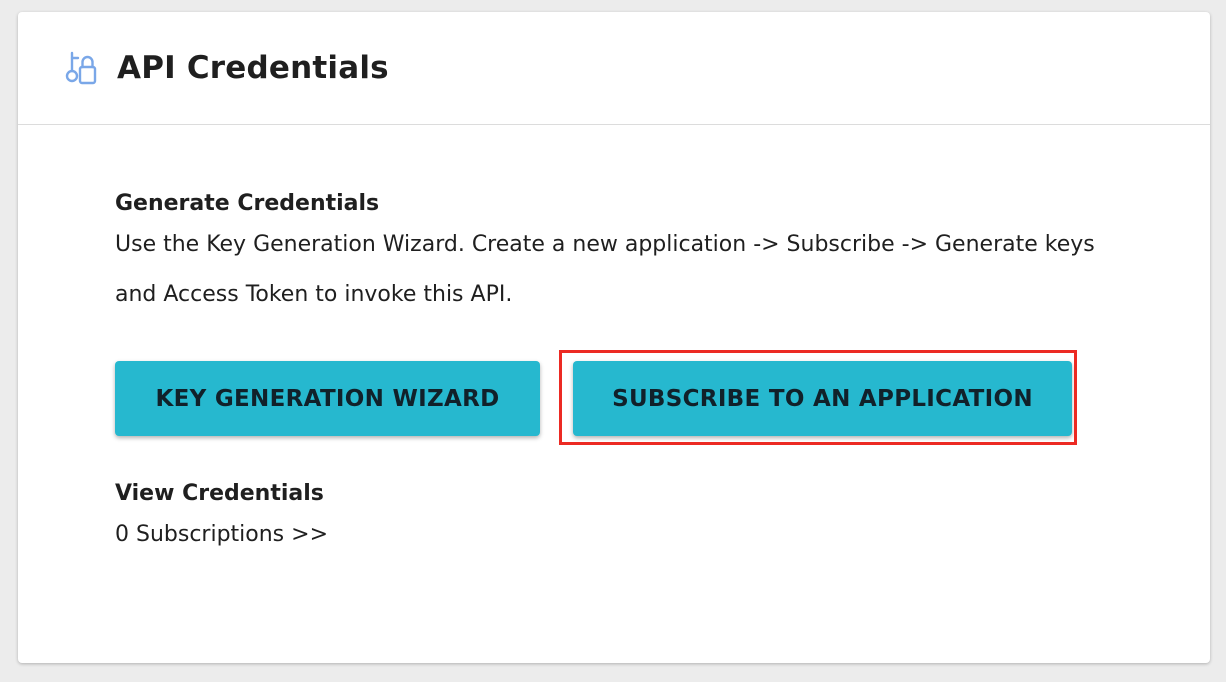  Describe the element at coordinates (822, 398) in the screenshot. I see `subscribe-to-application-button: SUBSCRIBE TO AN APPLICATION` at that location.